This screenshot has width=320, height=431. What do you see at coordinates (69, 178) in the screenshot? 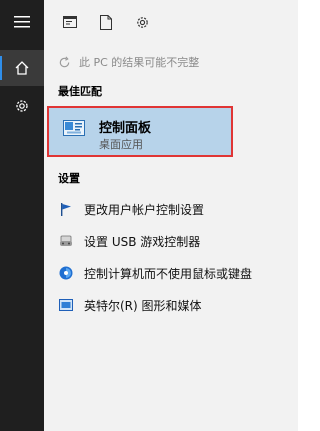
I see `settings-heading: 设置` at bounding box center [69, 178].